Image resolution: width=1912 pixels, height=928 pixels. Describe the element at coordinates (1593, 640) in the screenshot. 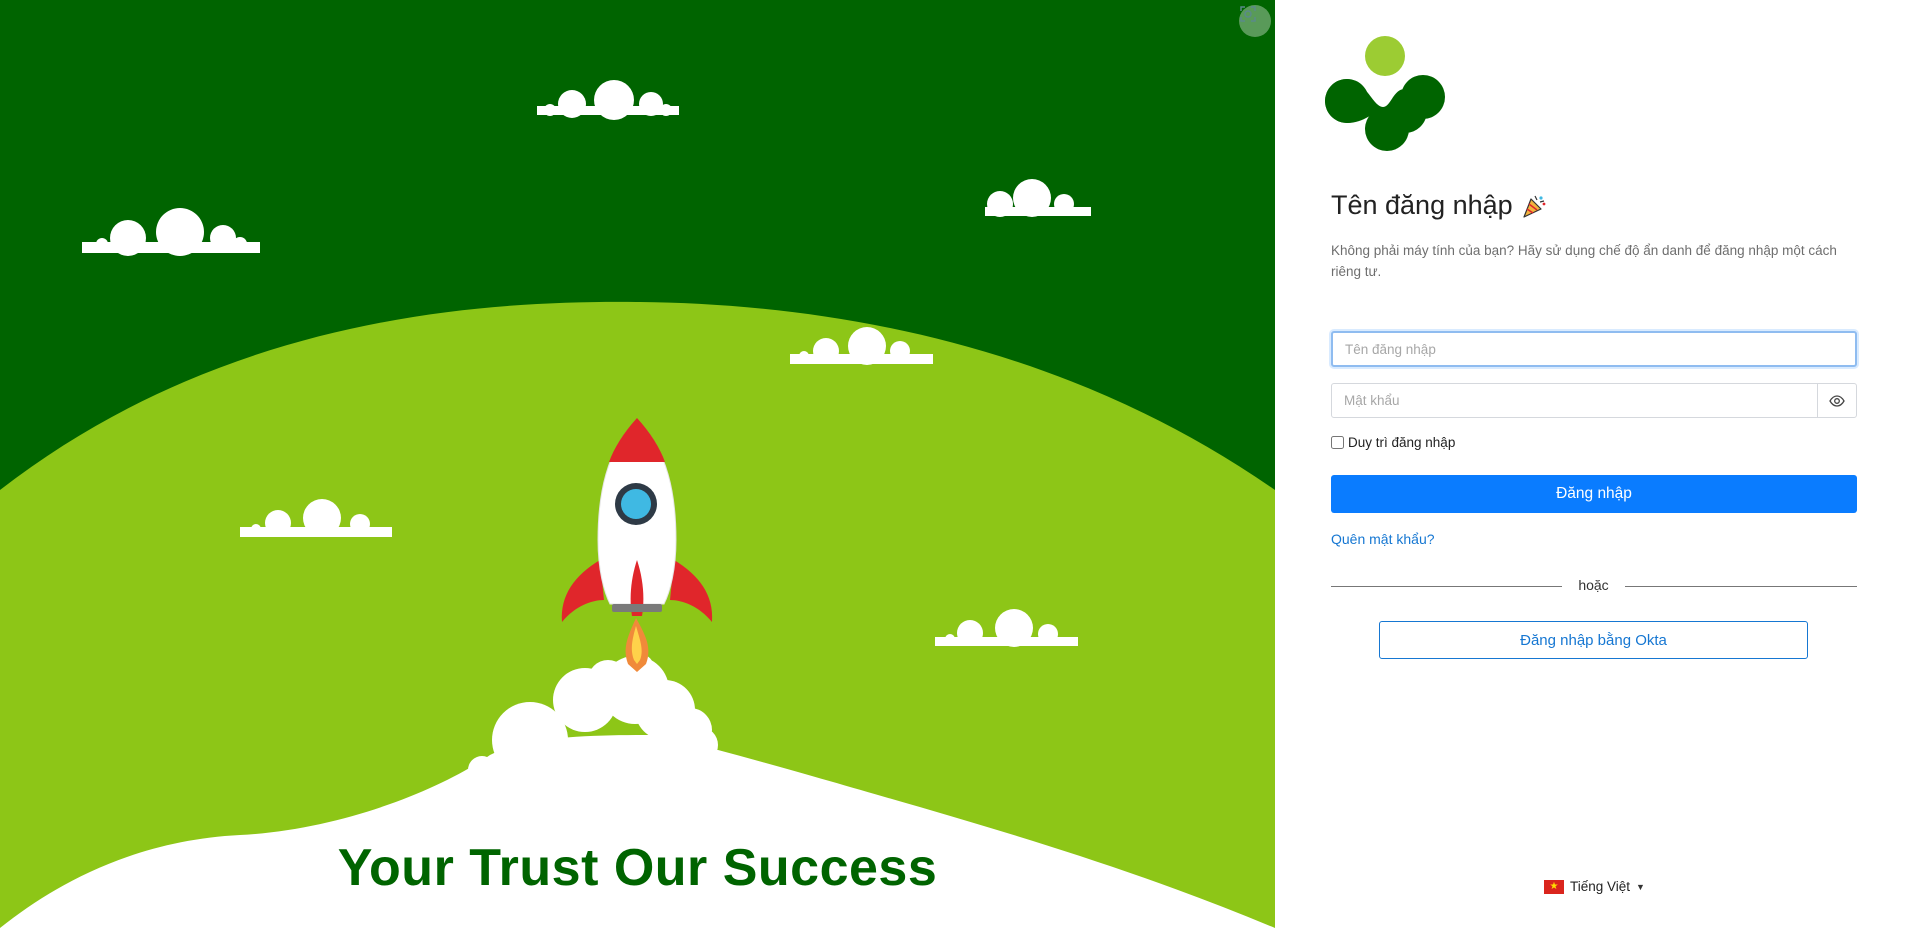

I see `okta-login-button: Đăng nhập bằng Okta` at that location.